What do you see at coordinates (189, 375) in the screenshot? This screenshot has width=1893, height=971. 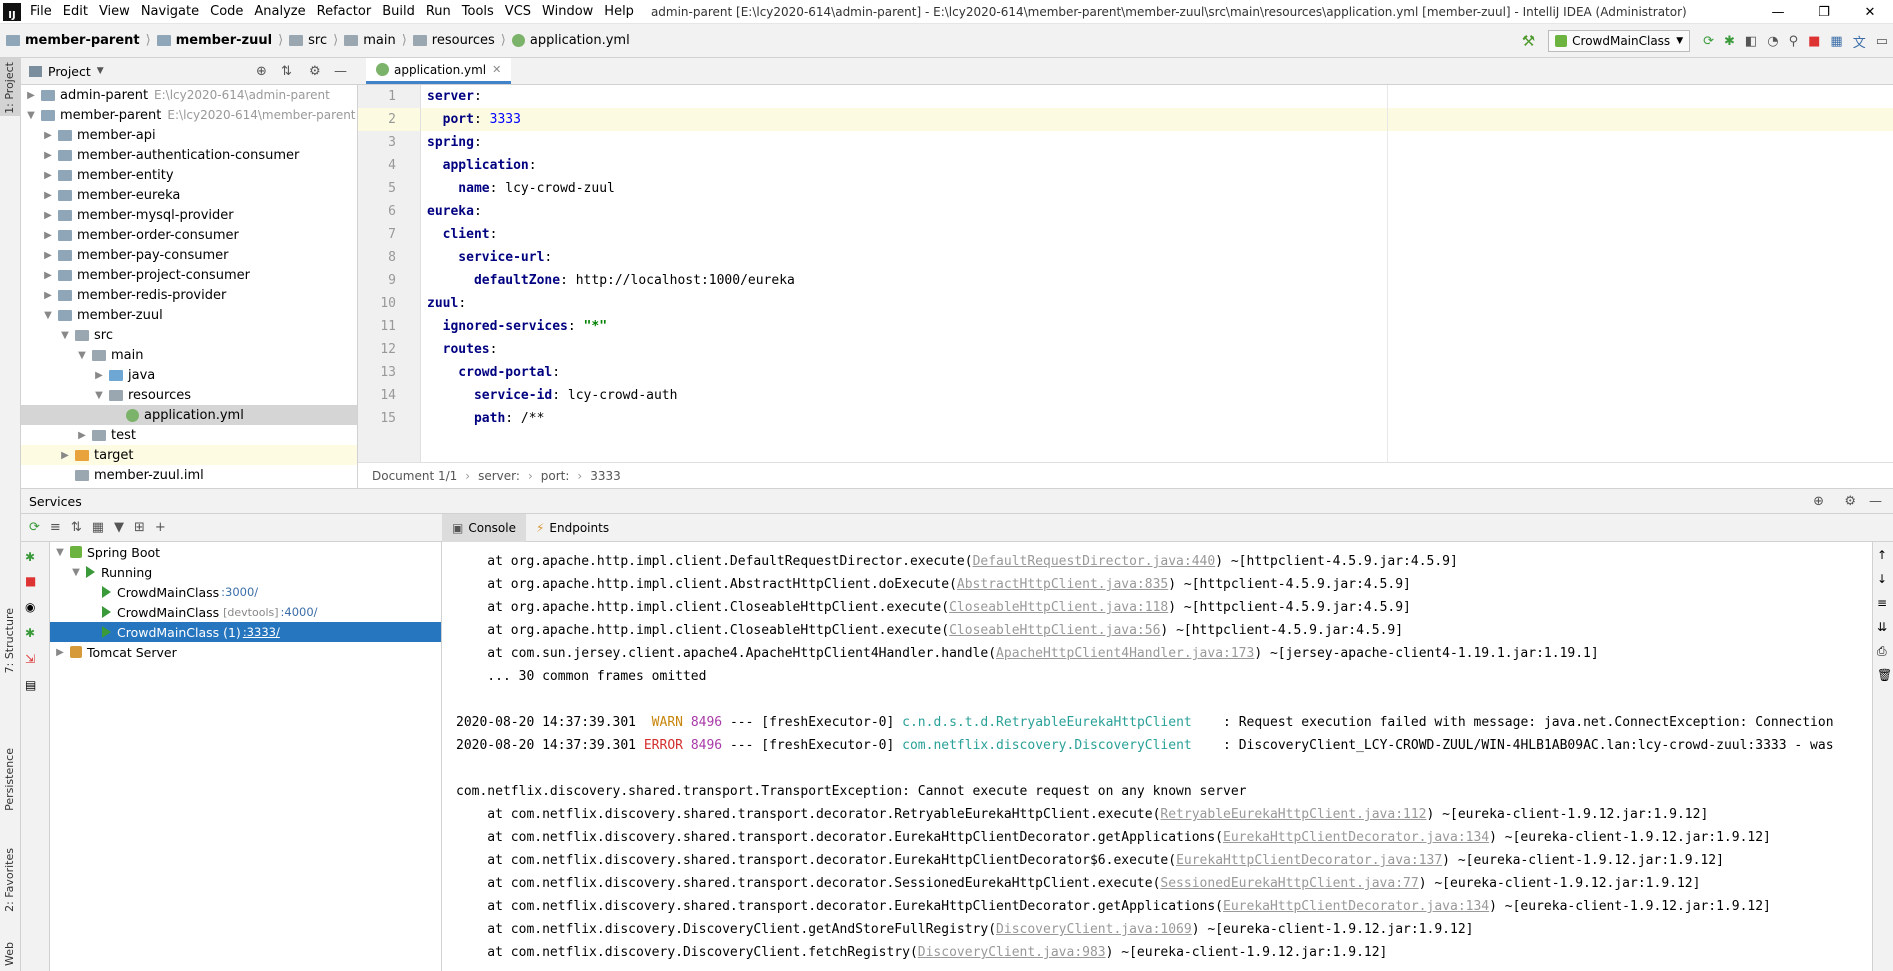 I see `tree-item: ▶ java` at bounding box center [189, 375].